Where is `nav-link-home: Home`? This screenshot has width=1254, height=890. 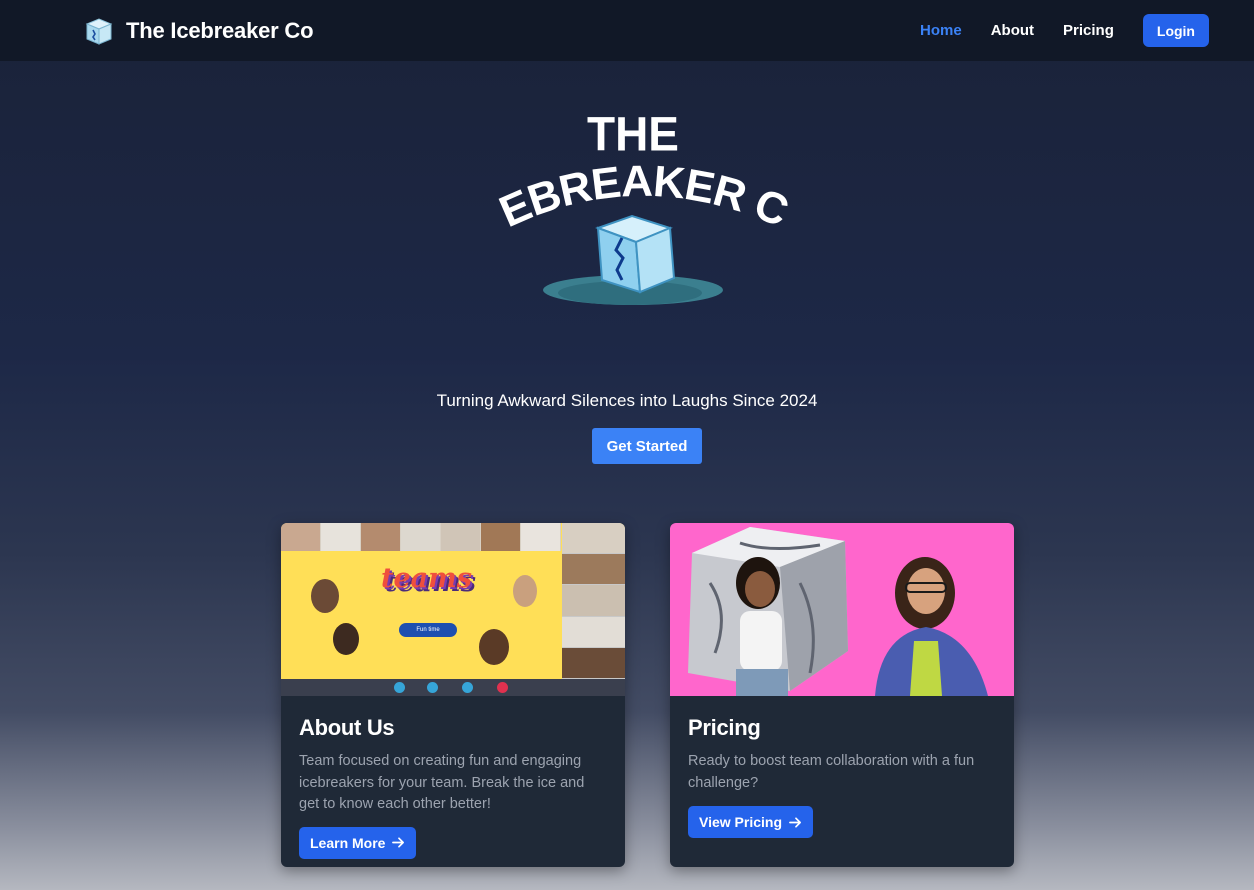
nav-link-home: Home is located at coordinates (941, 30).